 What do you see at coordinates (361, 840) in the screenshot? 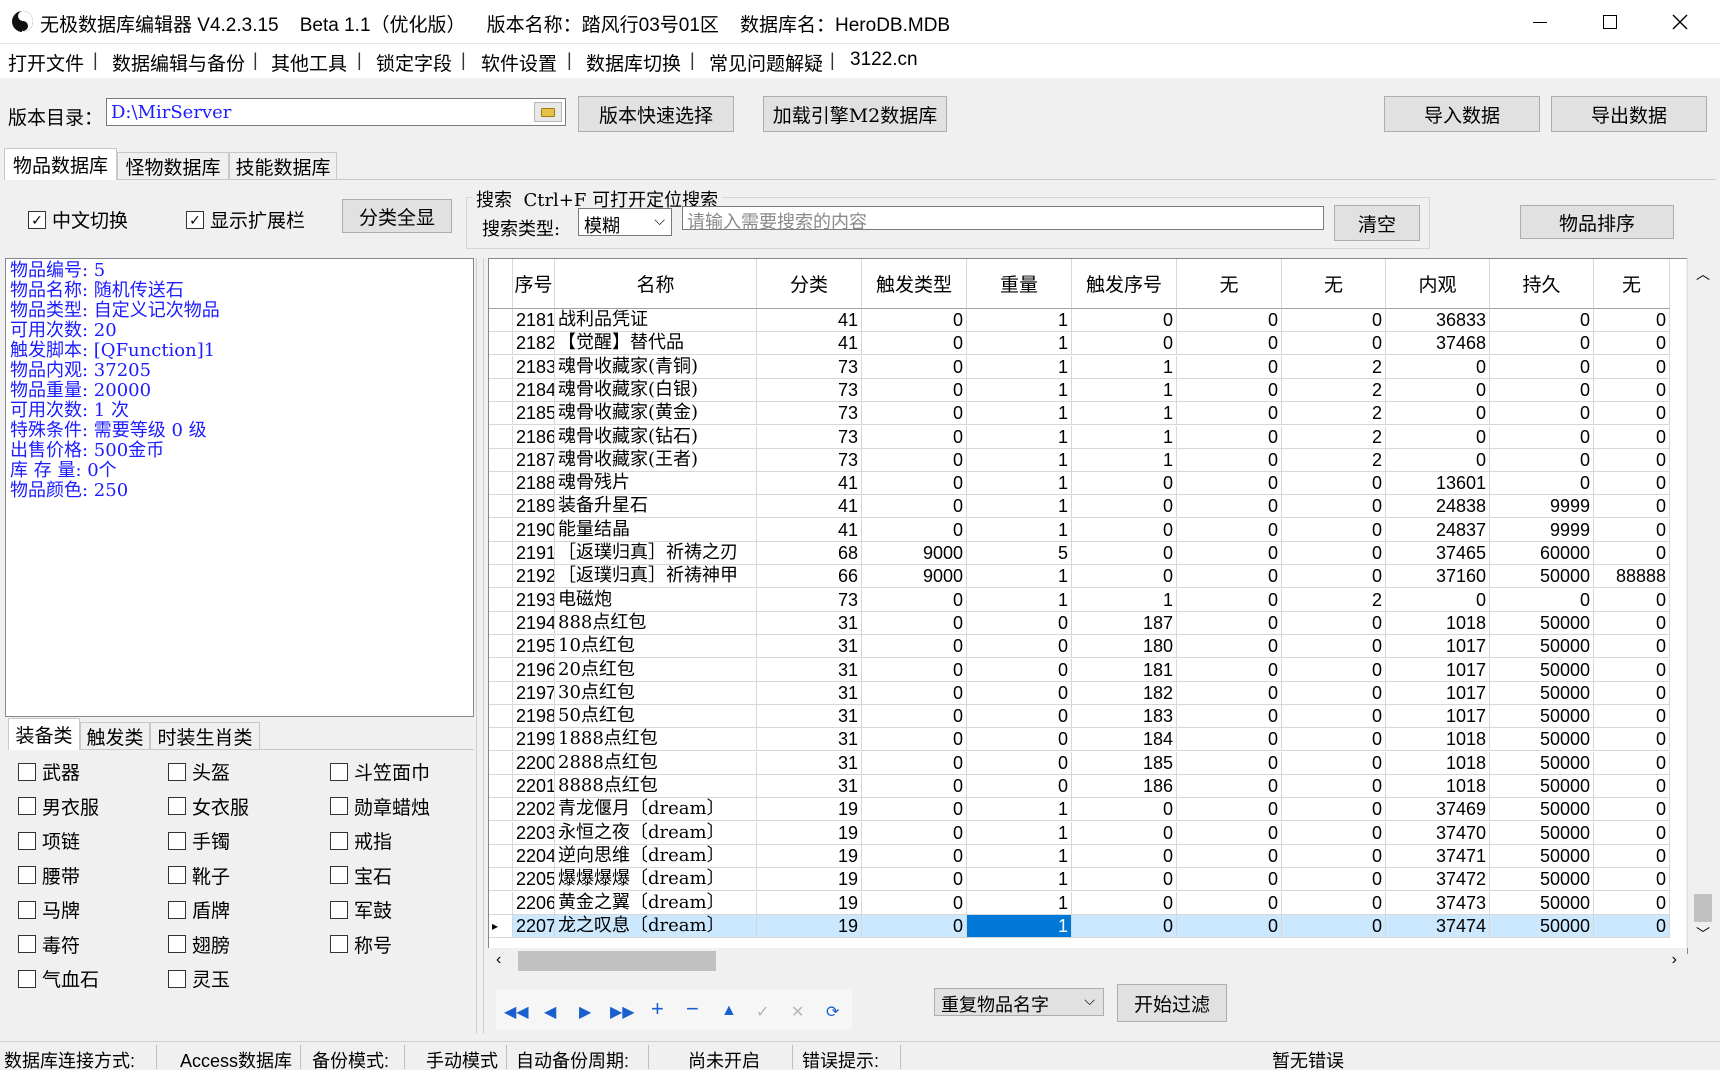
I see `category-checkbox: 戒指` at bounding box center [361, 840].